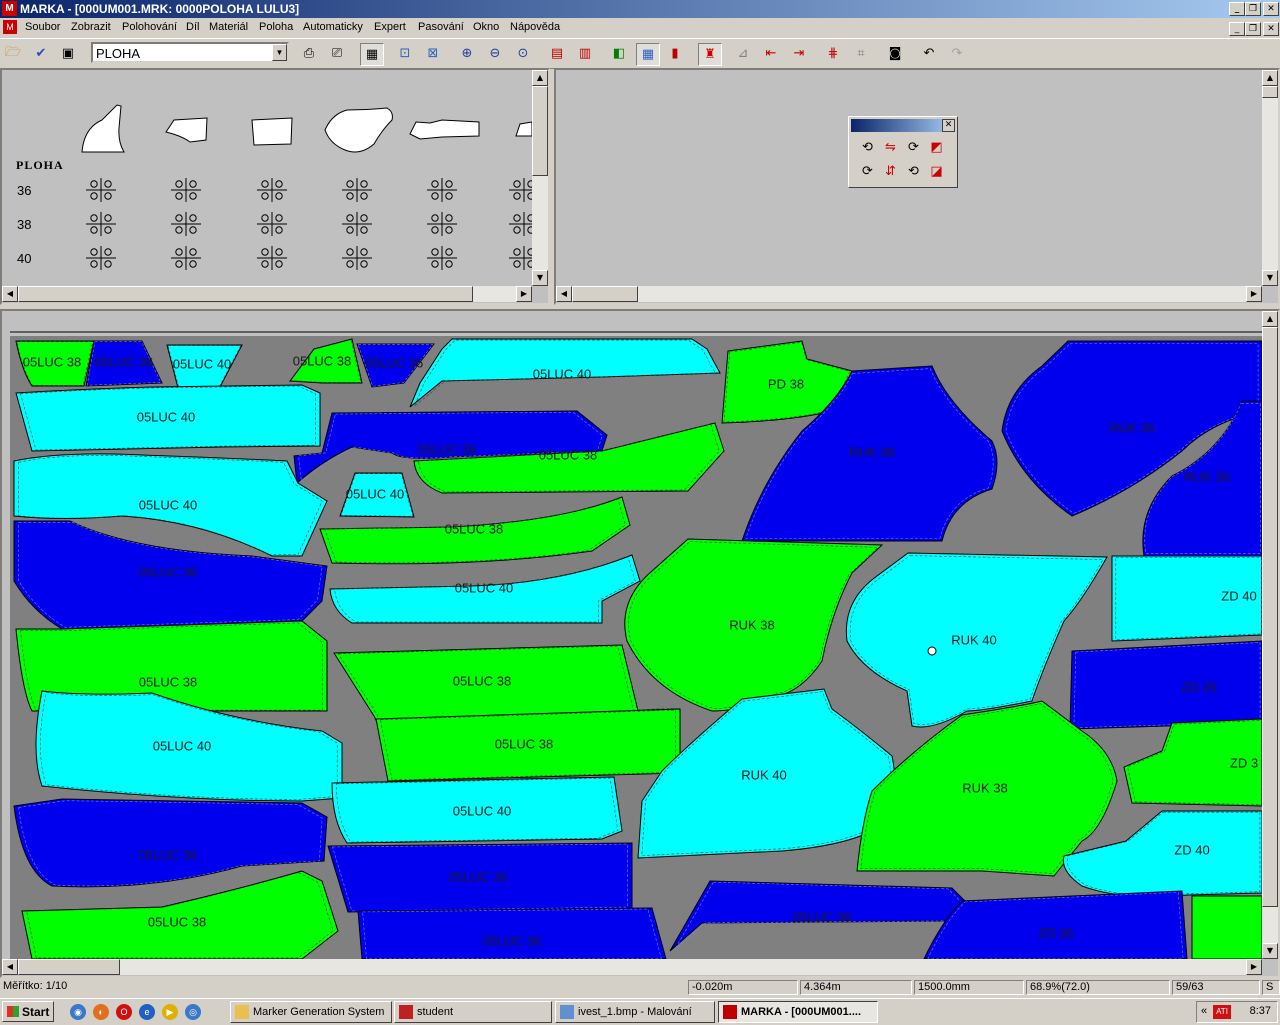  What do you see at coordinates (228, 27) in the screenshot?
I see `menu-material: Materiál` at bounding box center [228, 27].